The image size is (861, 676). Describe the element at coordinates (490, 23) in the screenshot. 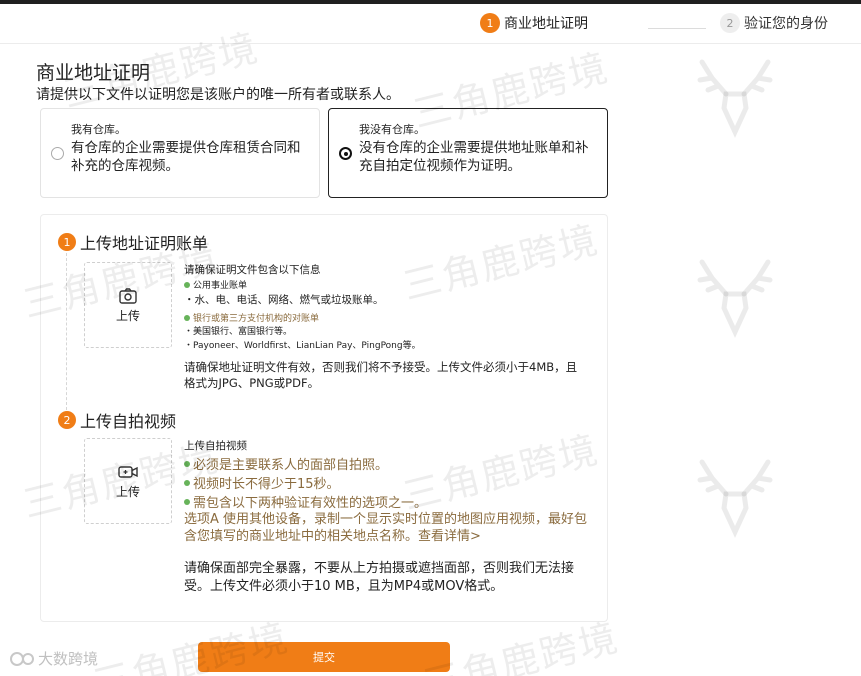

I see `step-1-number: 1` at that location.